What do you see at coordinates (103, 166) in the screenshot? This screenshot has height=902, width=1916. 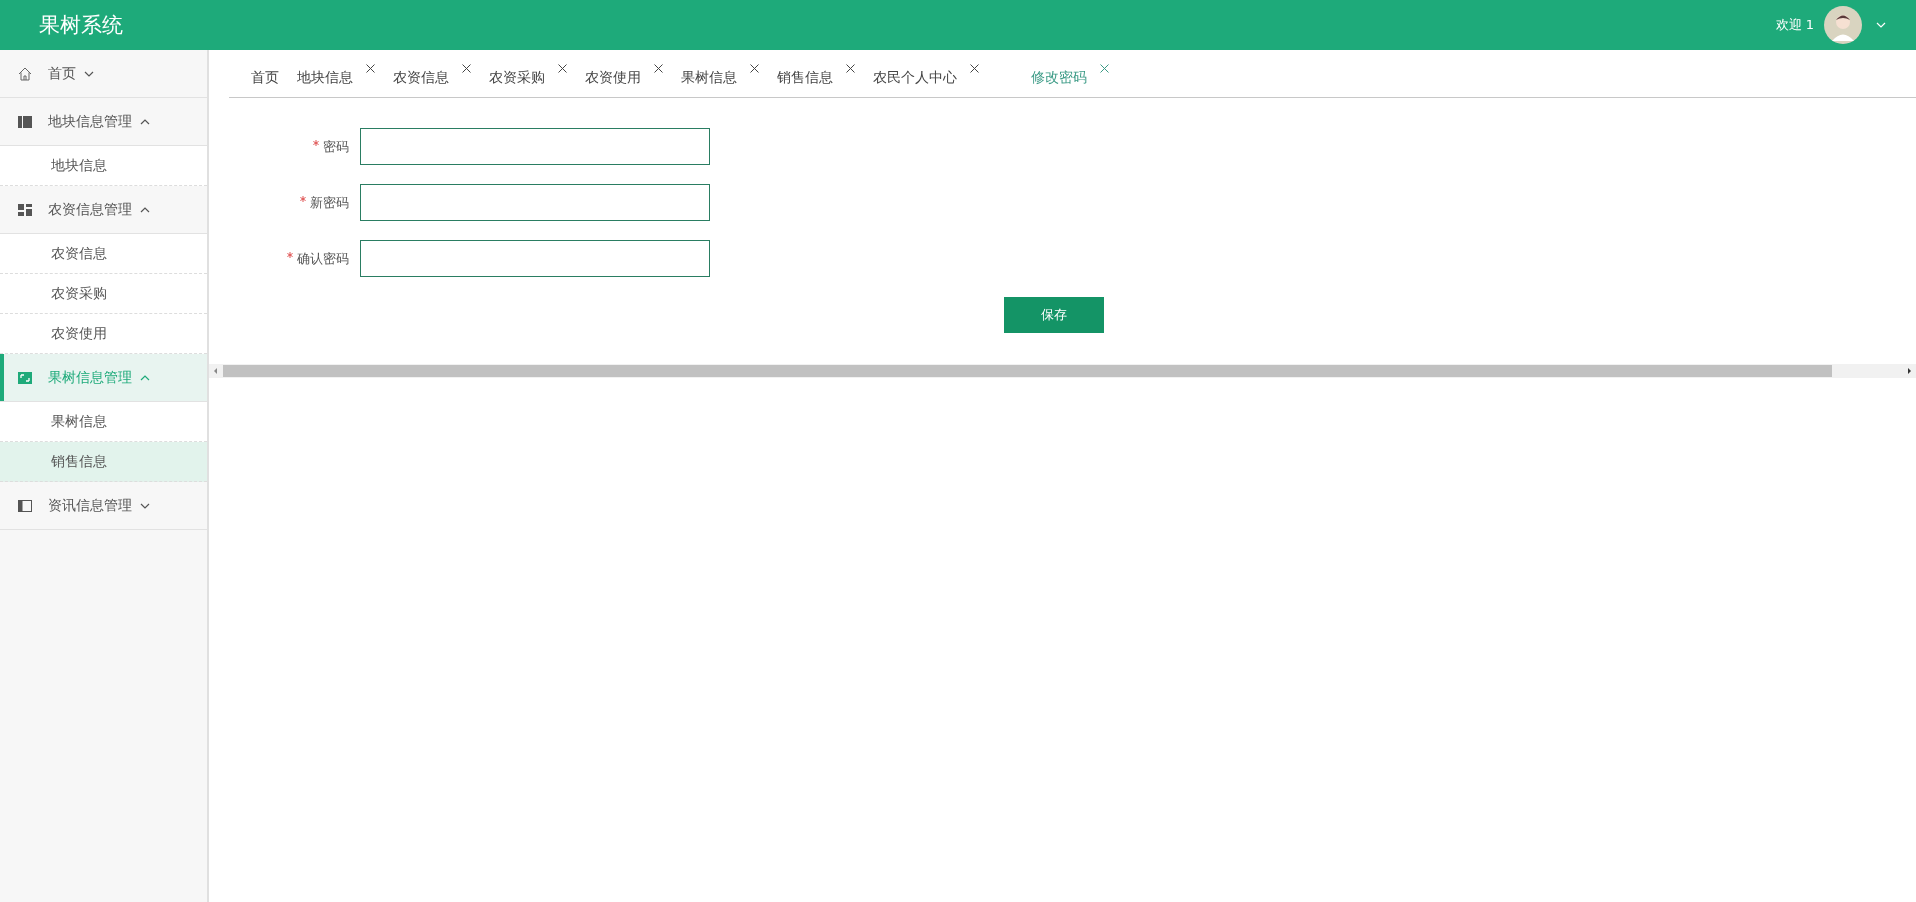 I see `menu-item: 地块信息` at bounding box center [103, 166].